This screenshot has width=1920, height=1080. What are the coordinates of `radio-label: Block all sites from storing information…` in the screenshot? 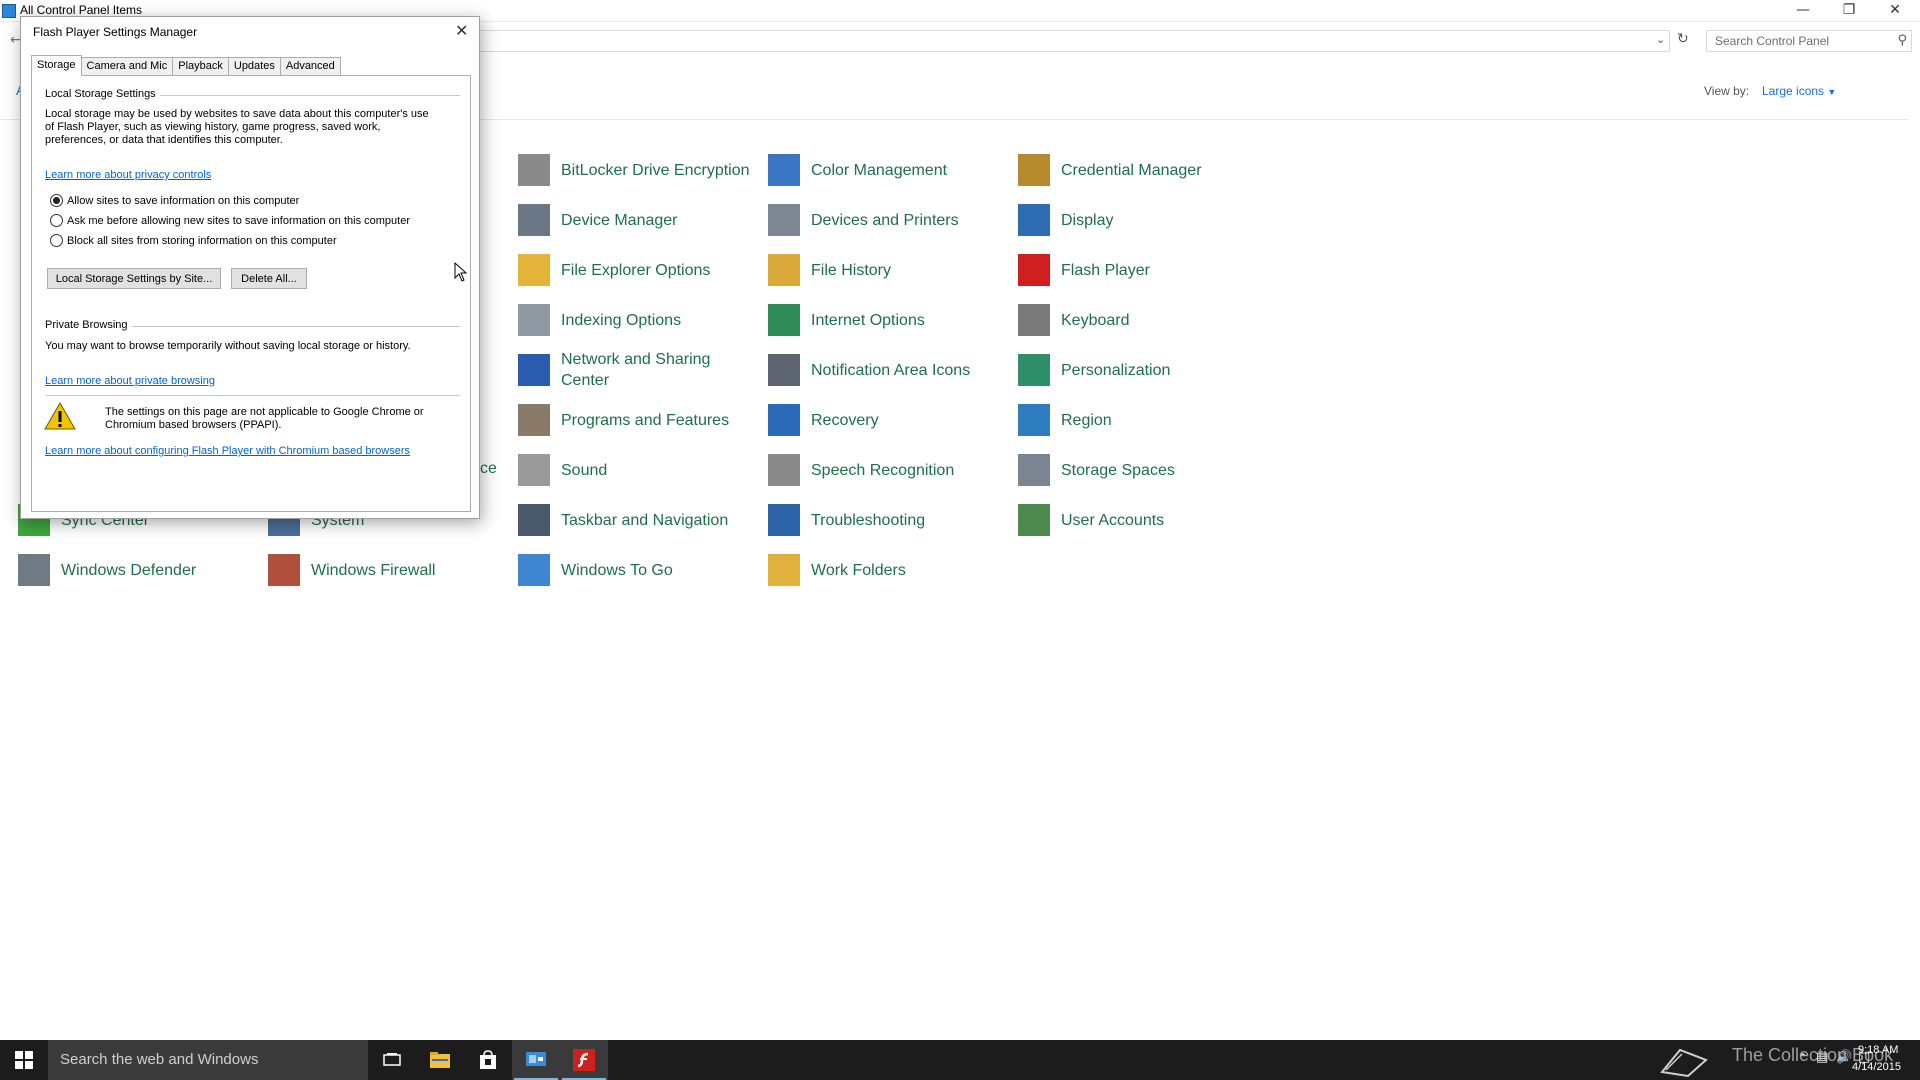 It's located at (202, 240).